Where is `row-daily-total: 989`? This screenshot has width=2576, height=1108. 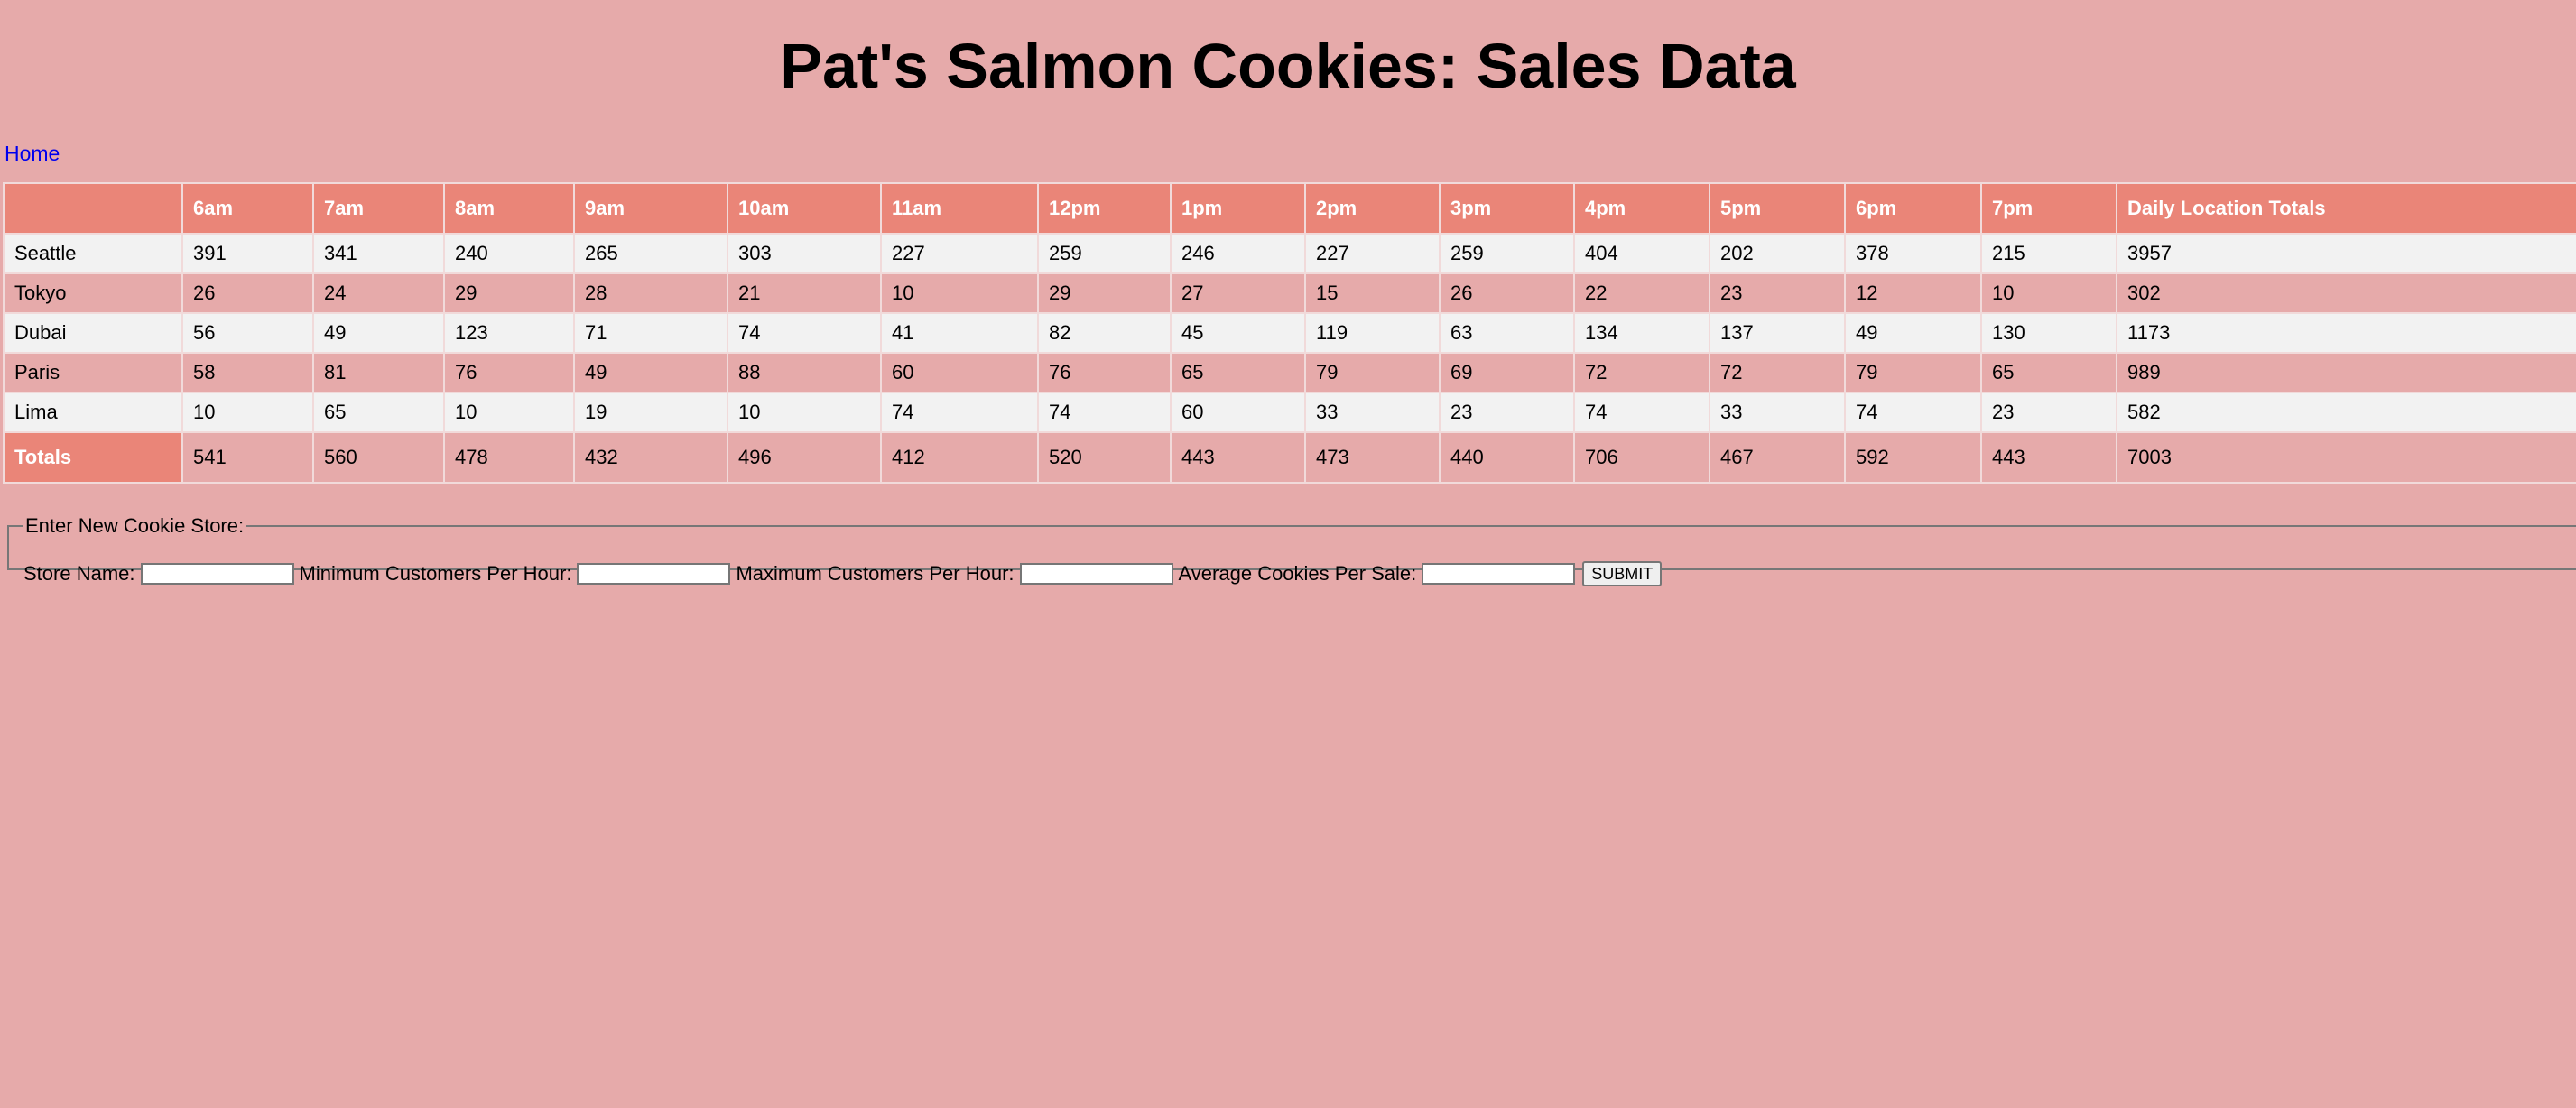 row-daily-total: 989 is located at coordinates (2346, 372).